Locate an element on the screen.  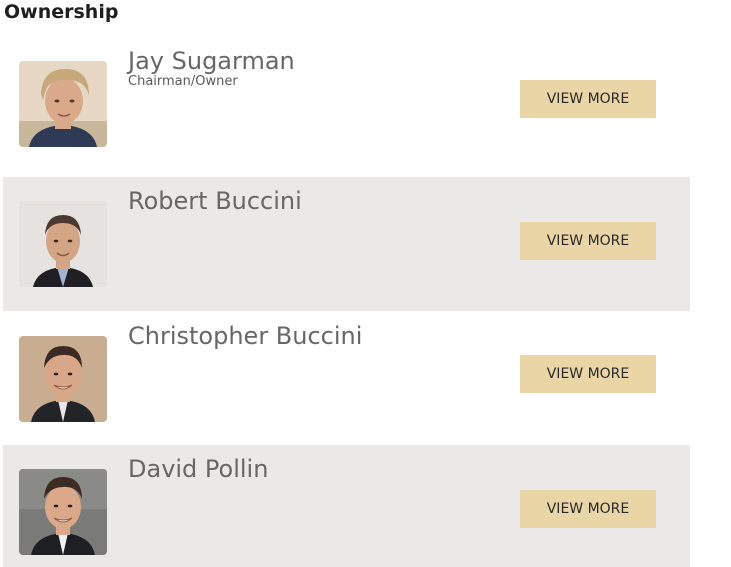
person-name: Christopher Buccini is located at coordinates (245, 336).